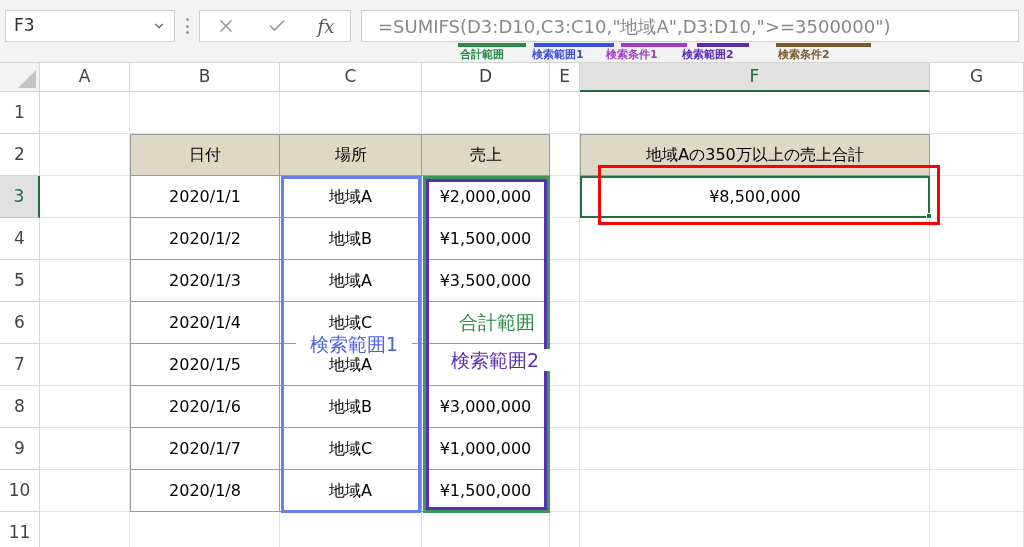  Describe the element at coordinates (804, 55) in the screenshot. I see `annotation-label: 検索条件2` at that location.